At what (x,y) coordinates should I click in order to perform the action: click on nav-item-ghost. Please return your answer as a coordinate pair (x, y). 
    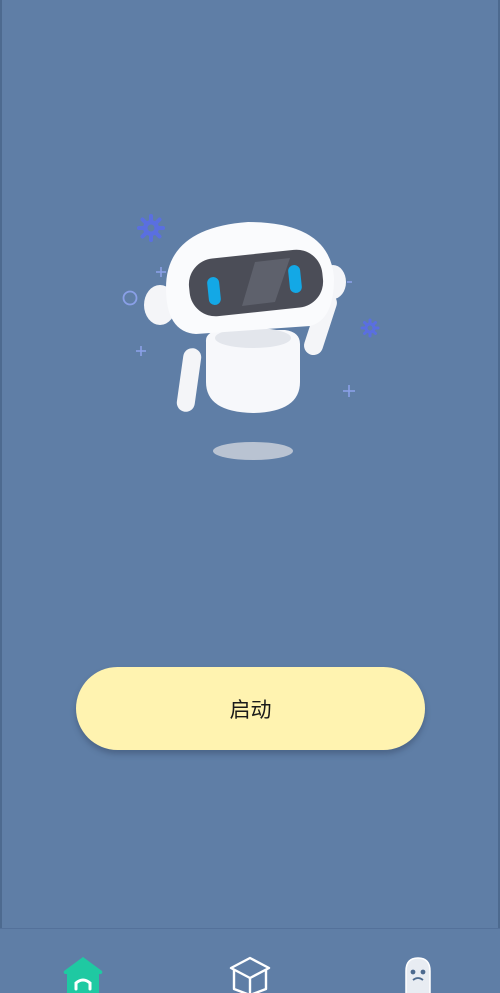
    Looking at the image, I should click on (418, 961).